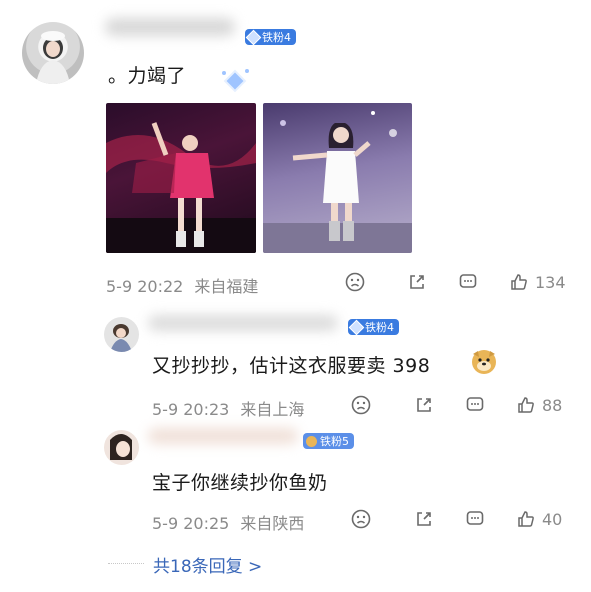 The width and height of the screenshot is (591, 592). I want to click on like-button: 40, so click(539, 519).